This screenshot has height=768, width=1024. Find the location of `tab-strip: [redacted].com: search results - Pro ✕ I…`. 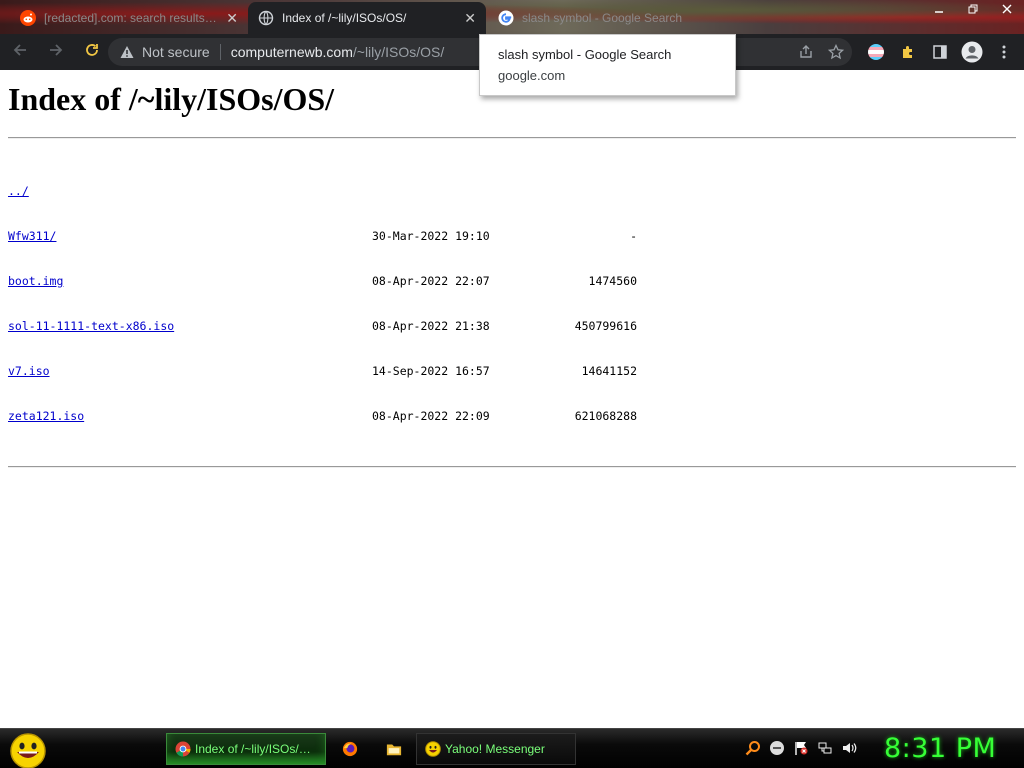

tab-strip: [redacted].com: search results - Pro ✕ I… is located at coordinates (512, 17).